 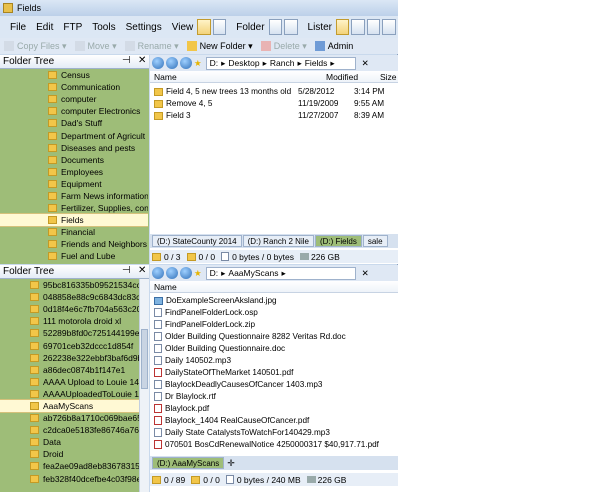 What do you see at coordinates (291, 27) in the screenshot?
I see `folder-flat-button` at bounding box center [291, 27].